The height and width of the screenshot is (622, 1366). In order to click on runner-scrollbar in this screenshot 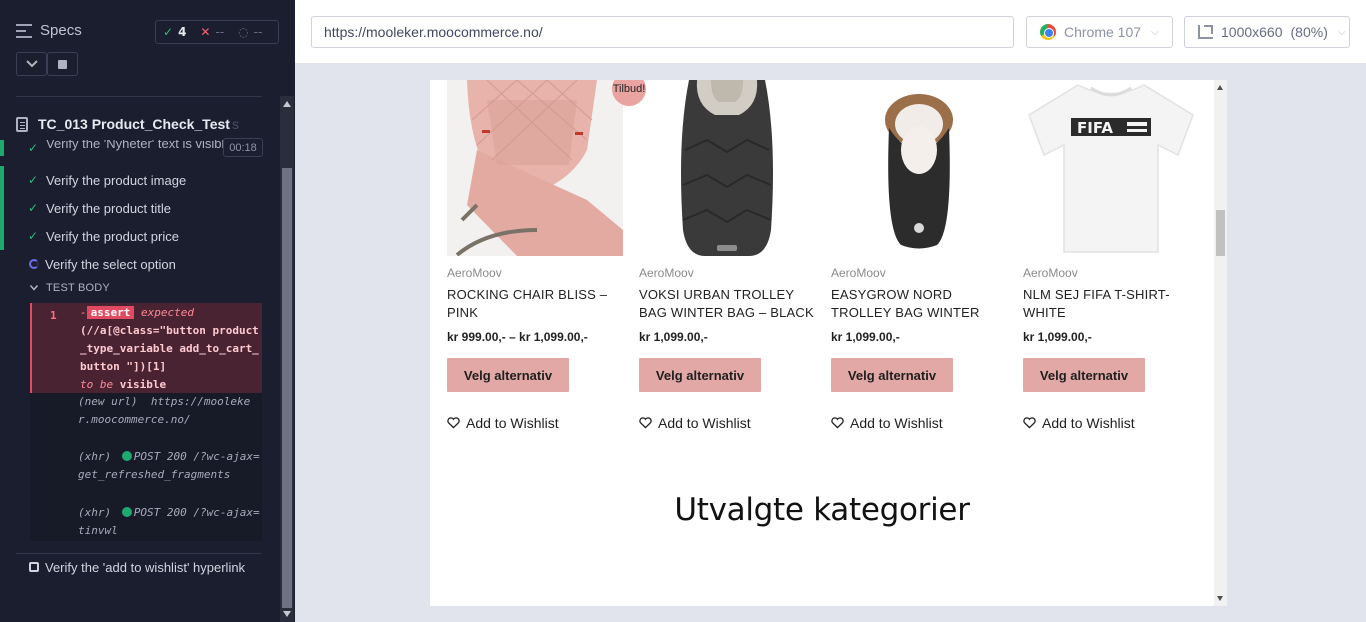, I will do `click(287, 359)`.